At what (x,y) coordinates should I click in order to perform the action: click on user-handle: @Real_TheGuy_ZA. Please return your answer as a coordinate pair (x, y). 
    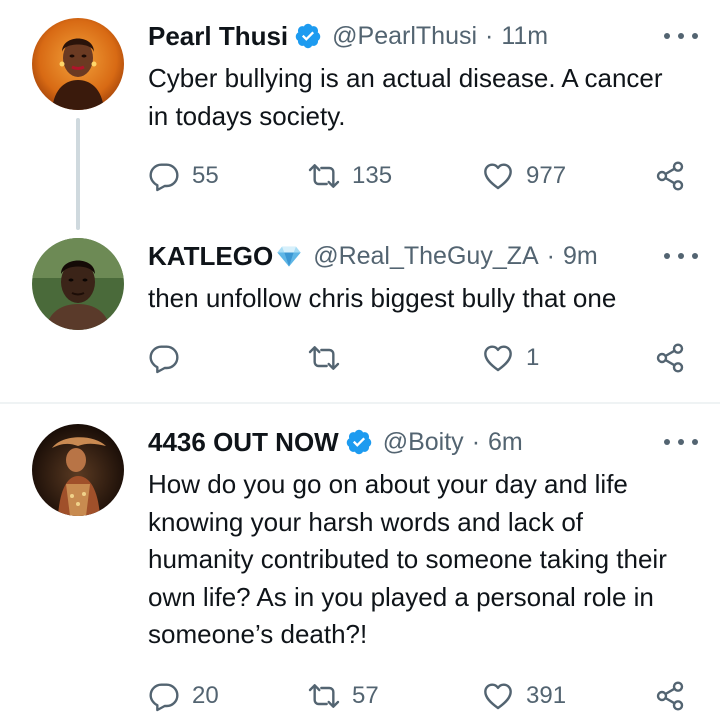
    Looking at the image, I should click on (425, 256).